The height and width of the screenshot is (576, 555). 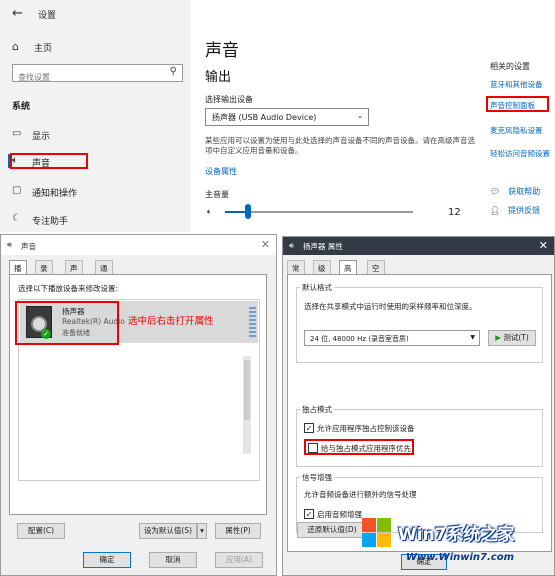 What do you see at coordinates (348, 272) in the screenshot?
I see `tab-advanced: 高级` at bounding box center [348, 272].